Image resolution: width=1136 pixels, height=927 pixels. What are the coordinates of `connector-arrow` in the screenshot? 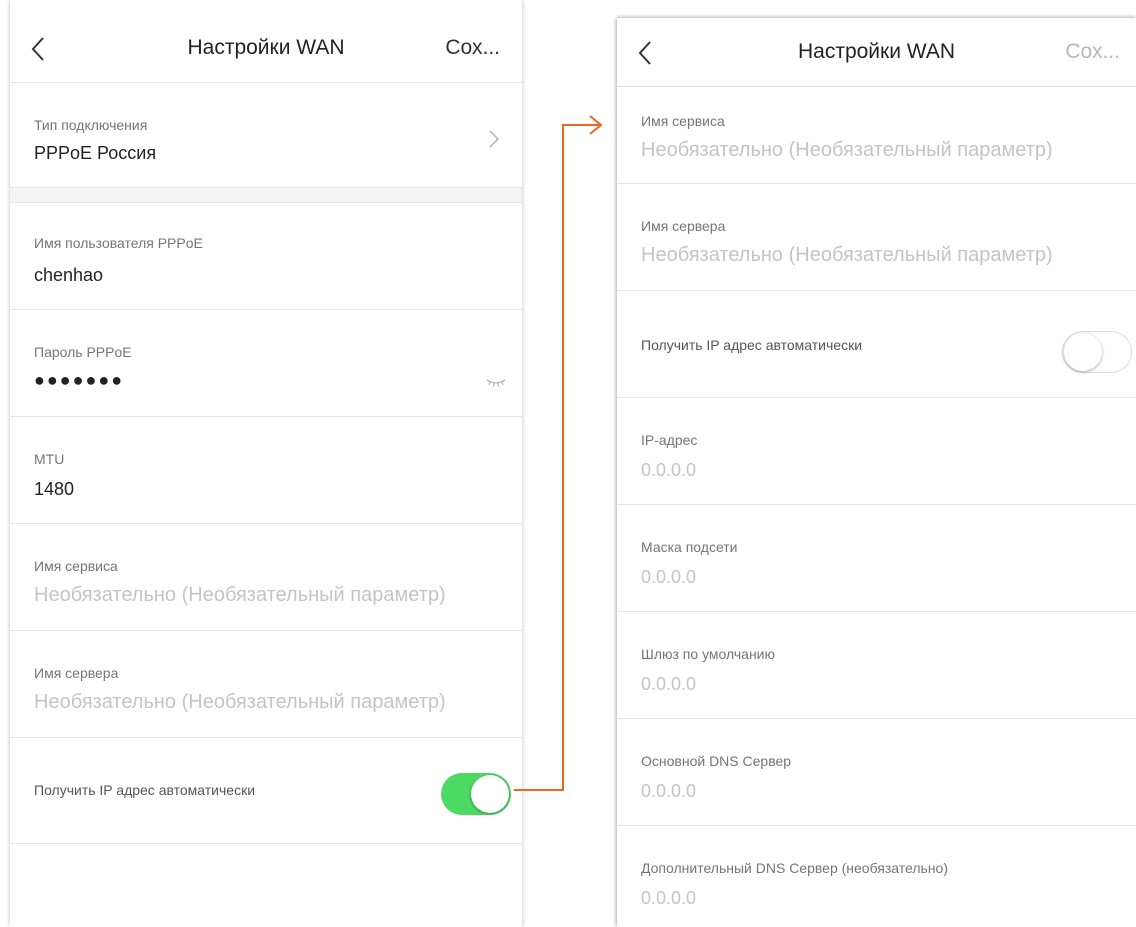 It's located at (558, 453).